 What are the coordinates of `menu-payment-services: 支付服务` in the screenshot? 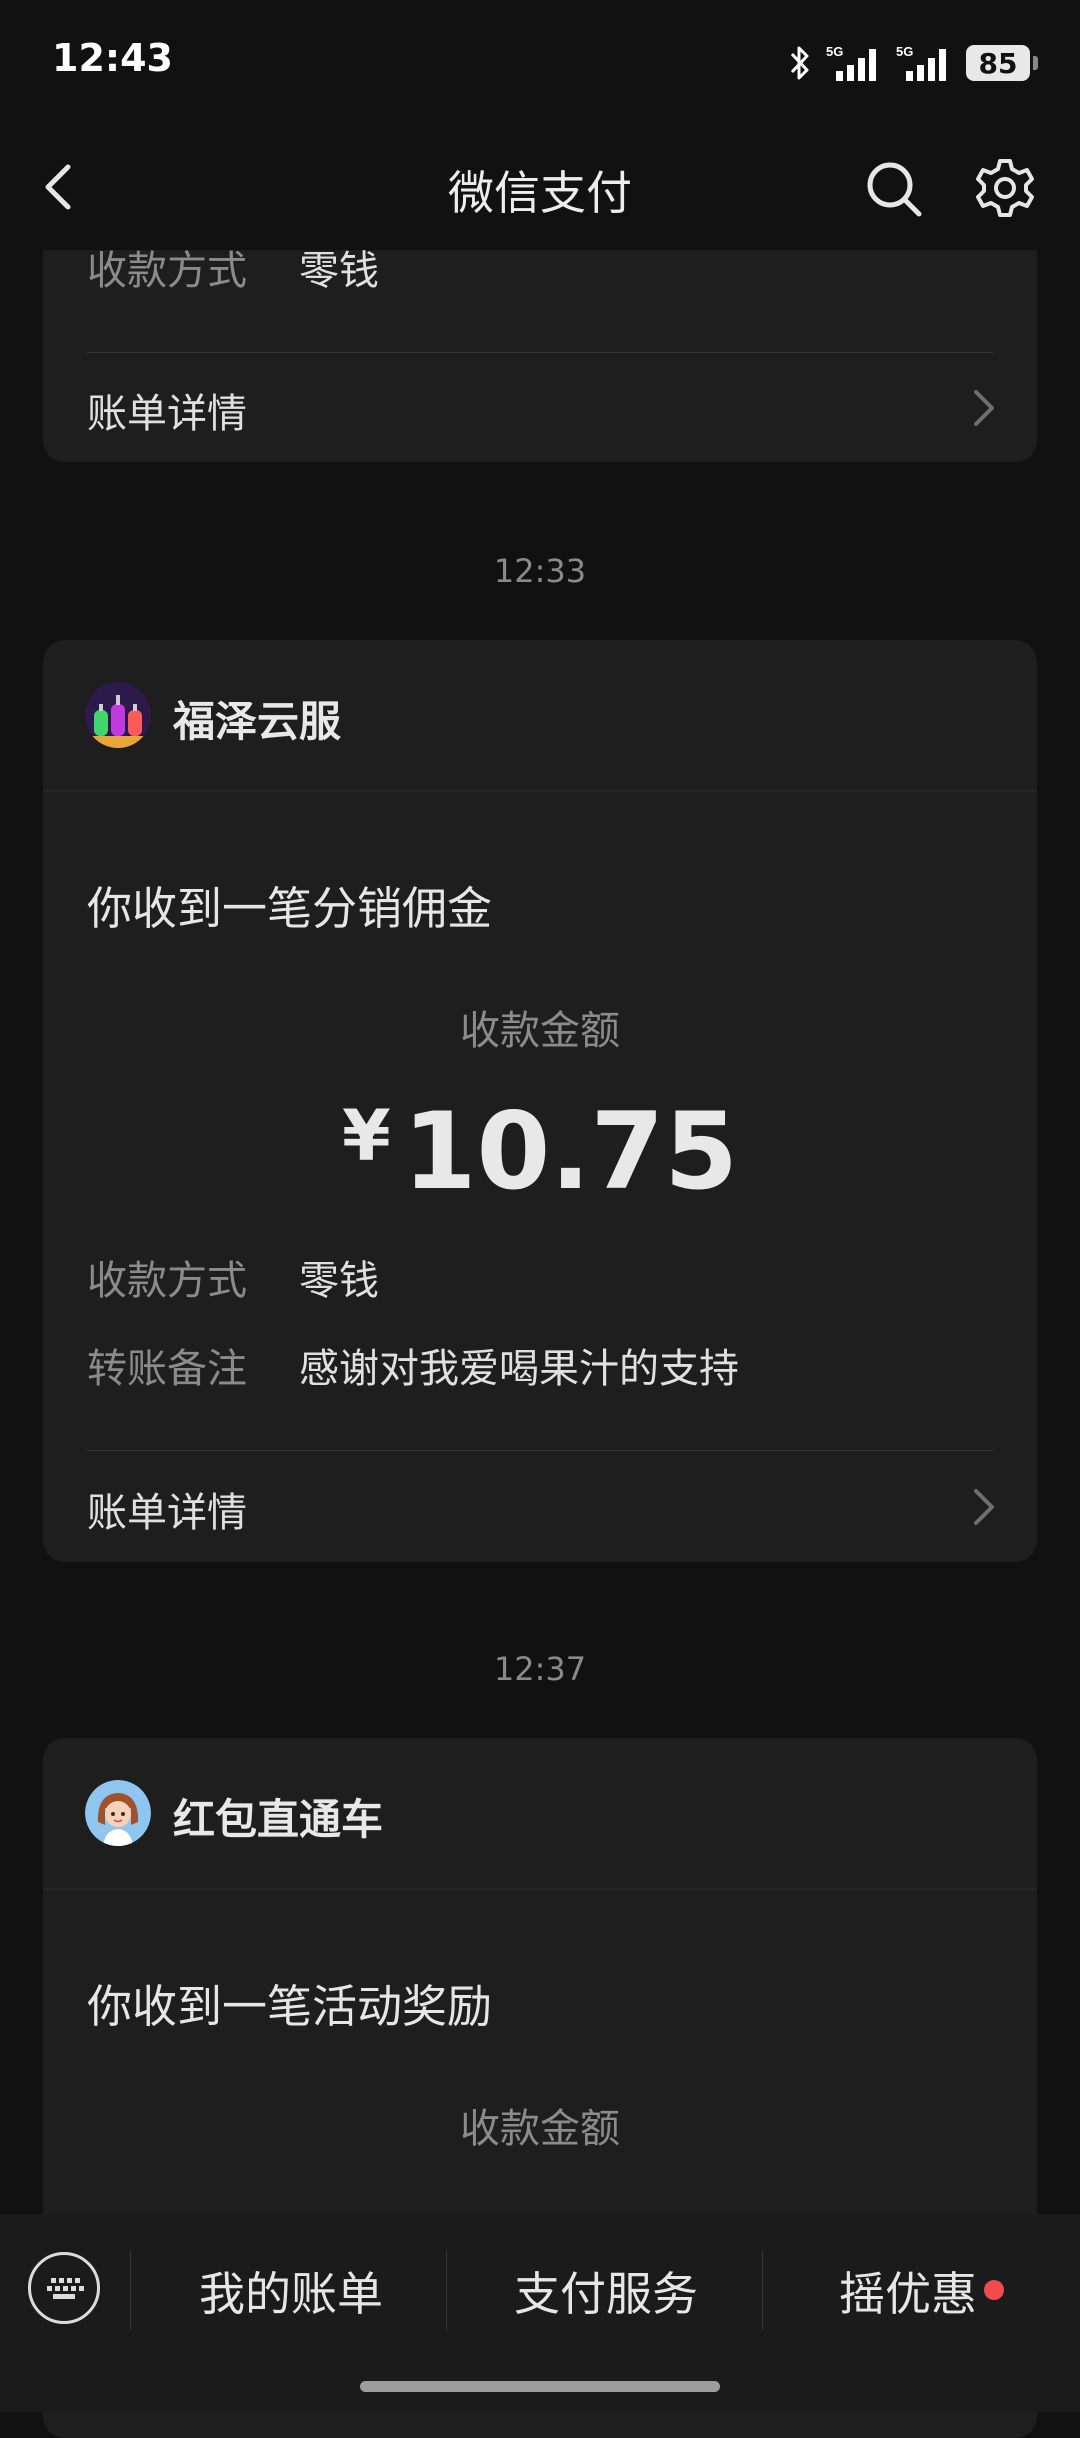 It's located at (606, 2291).